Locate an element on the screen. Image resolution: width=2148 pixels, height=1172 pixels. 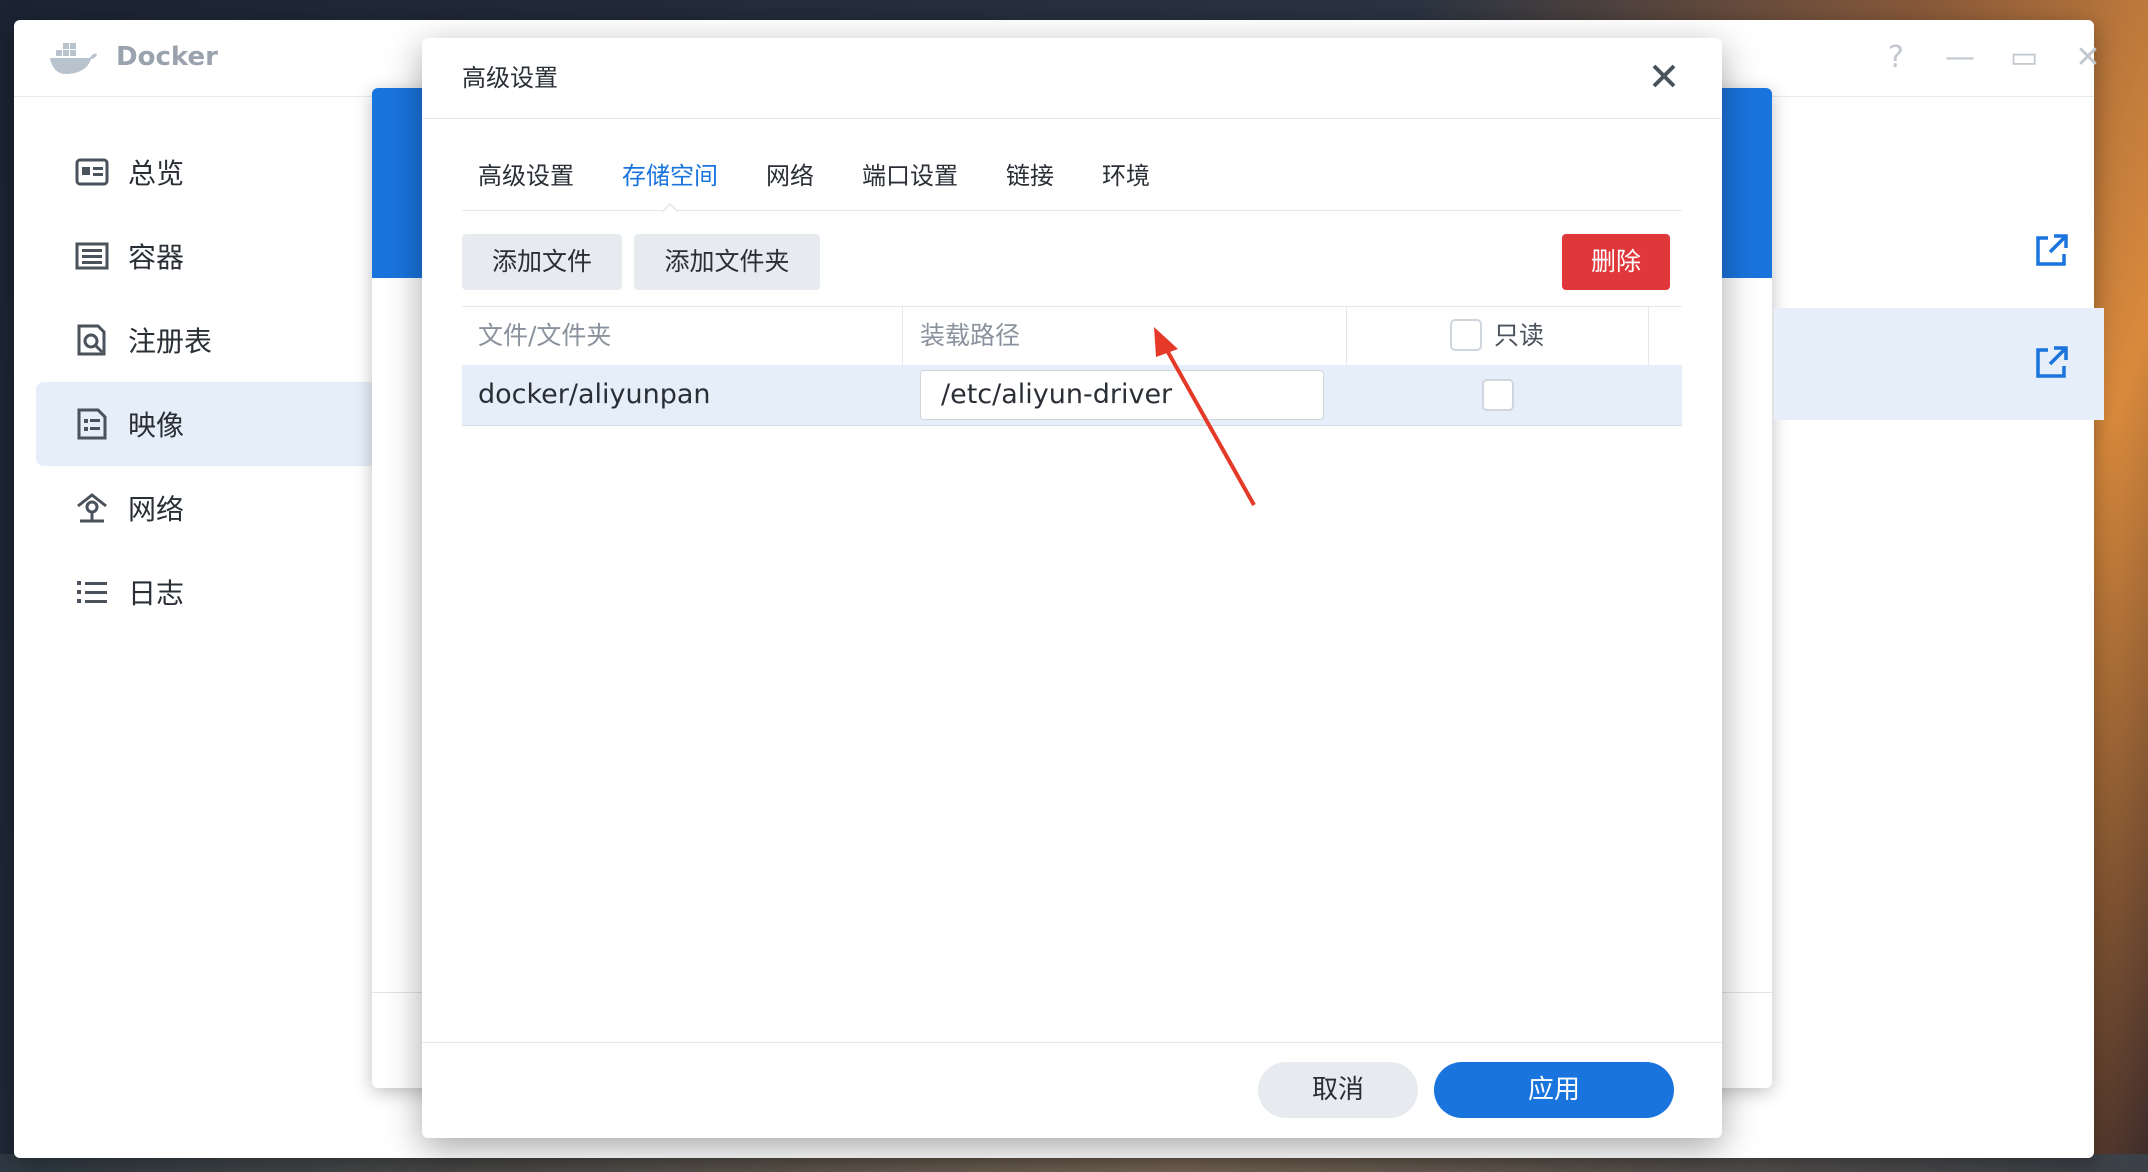
table-row: docker/aliyunpan /etc/aliyun-driver is located at coordinates (1072, 395).